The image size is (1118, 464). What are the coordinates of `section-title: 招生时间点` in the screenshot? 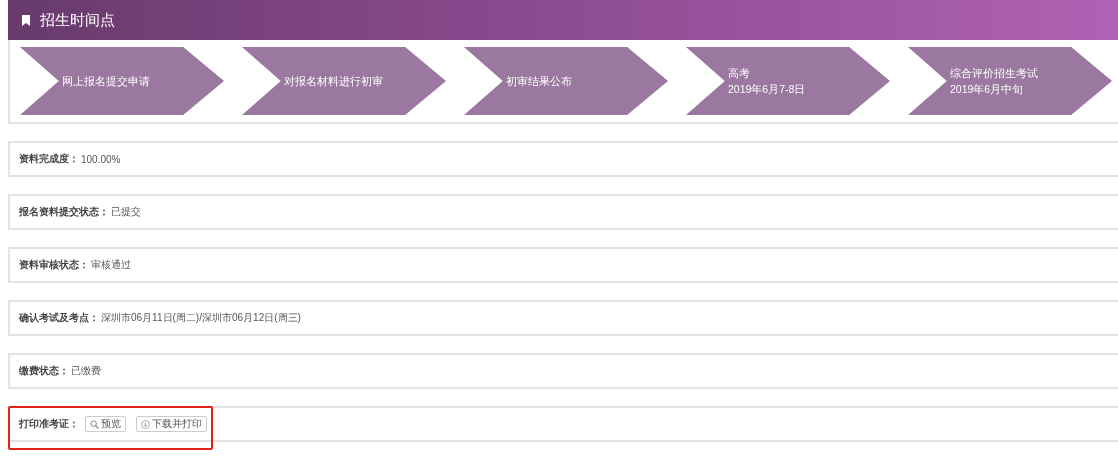 It's located at (77, 20).